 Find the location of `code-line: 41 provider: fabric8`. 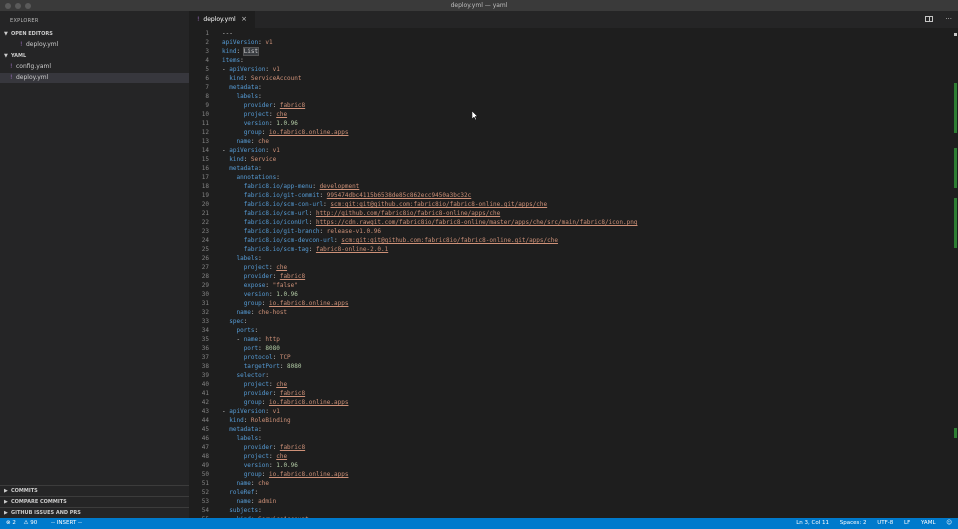

code-line: 41 provider: fabric8 is located at coordinates (569, 393).